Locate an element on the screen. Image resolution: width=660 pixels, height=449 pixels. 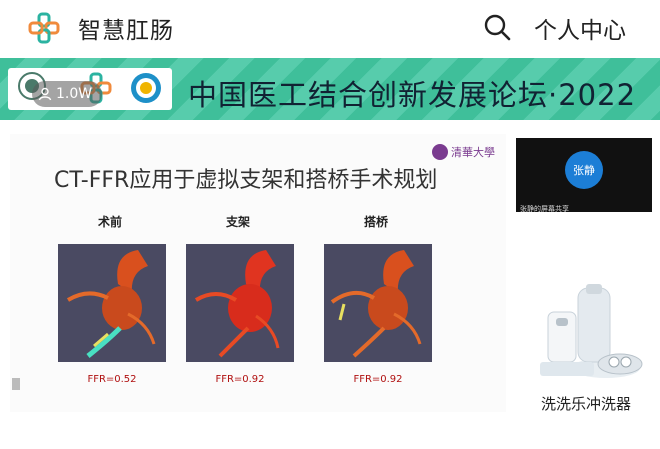
user-icon is located at coordinates (45, 94).